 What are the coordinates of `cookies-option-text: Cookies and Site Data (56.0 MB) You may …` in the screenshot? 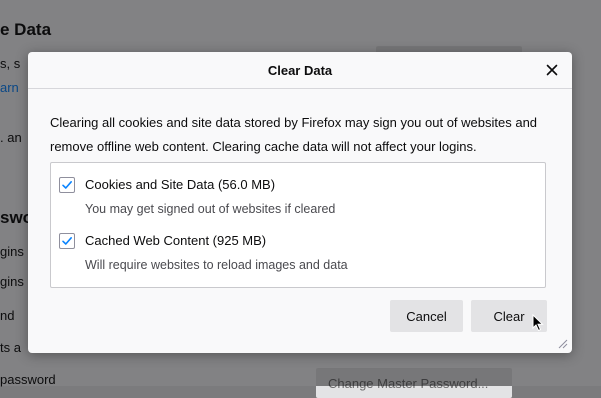 It's located at (210, 197).